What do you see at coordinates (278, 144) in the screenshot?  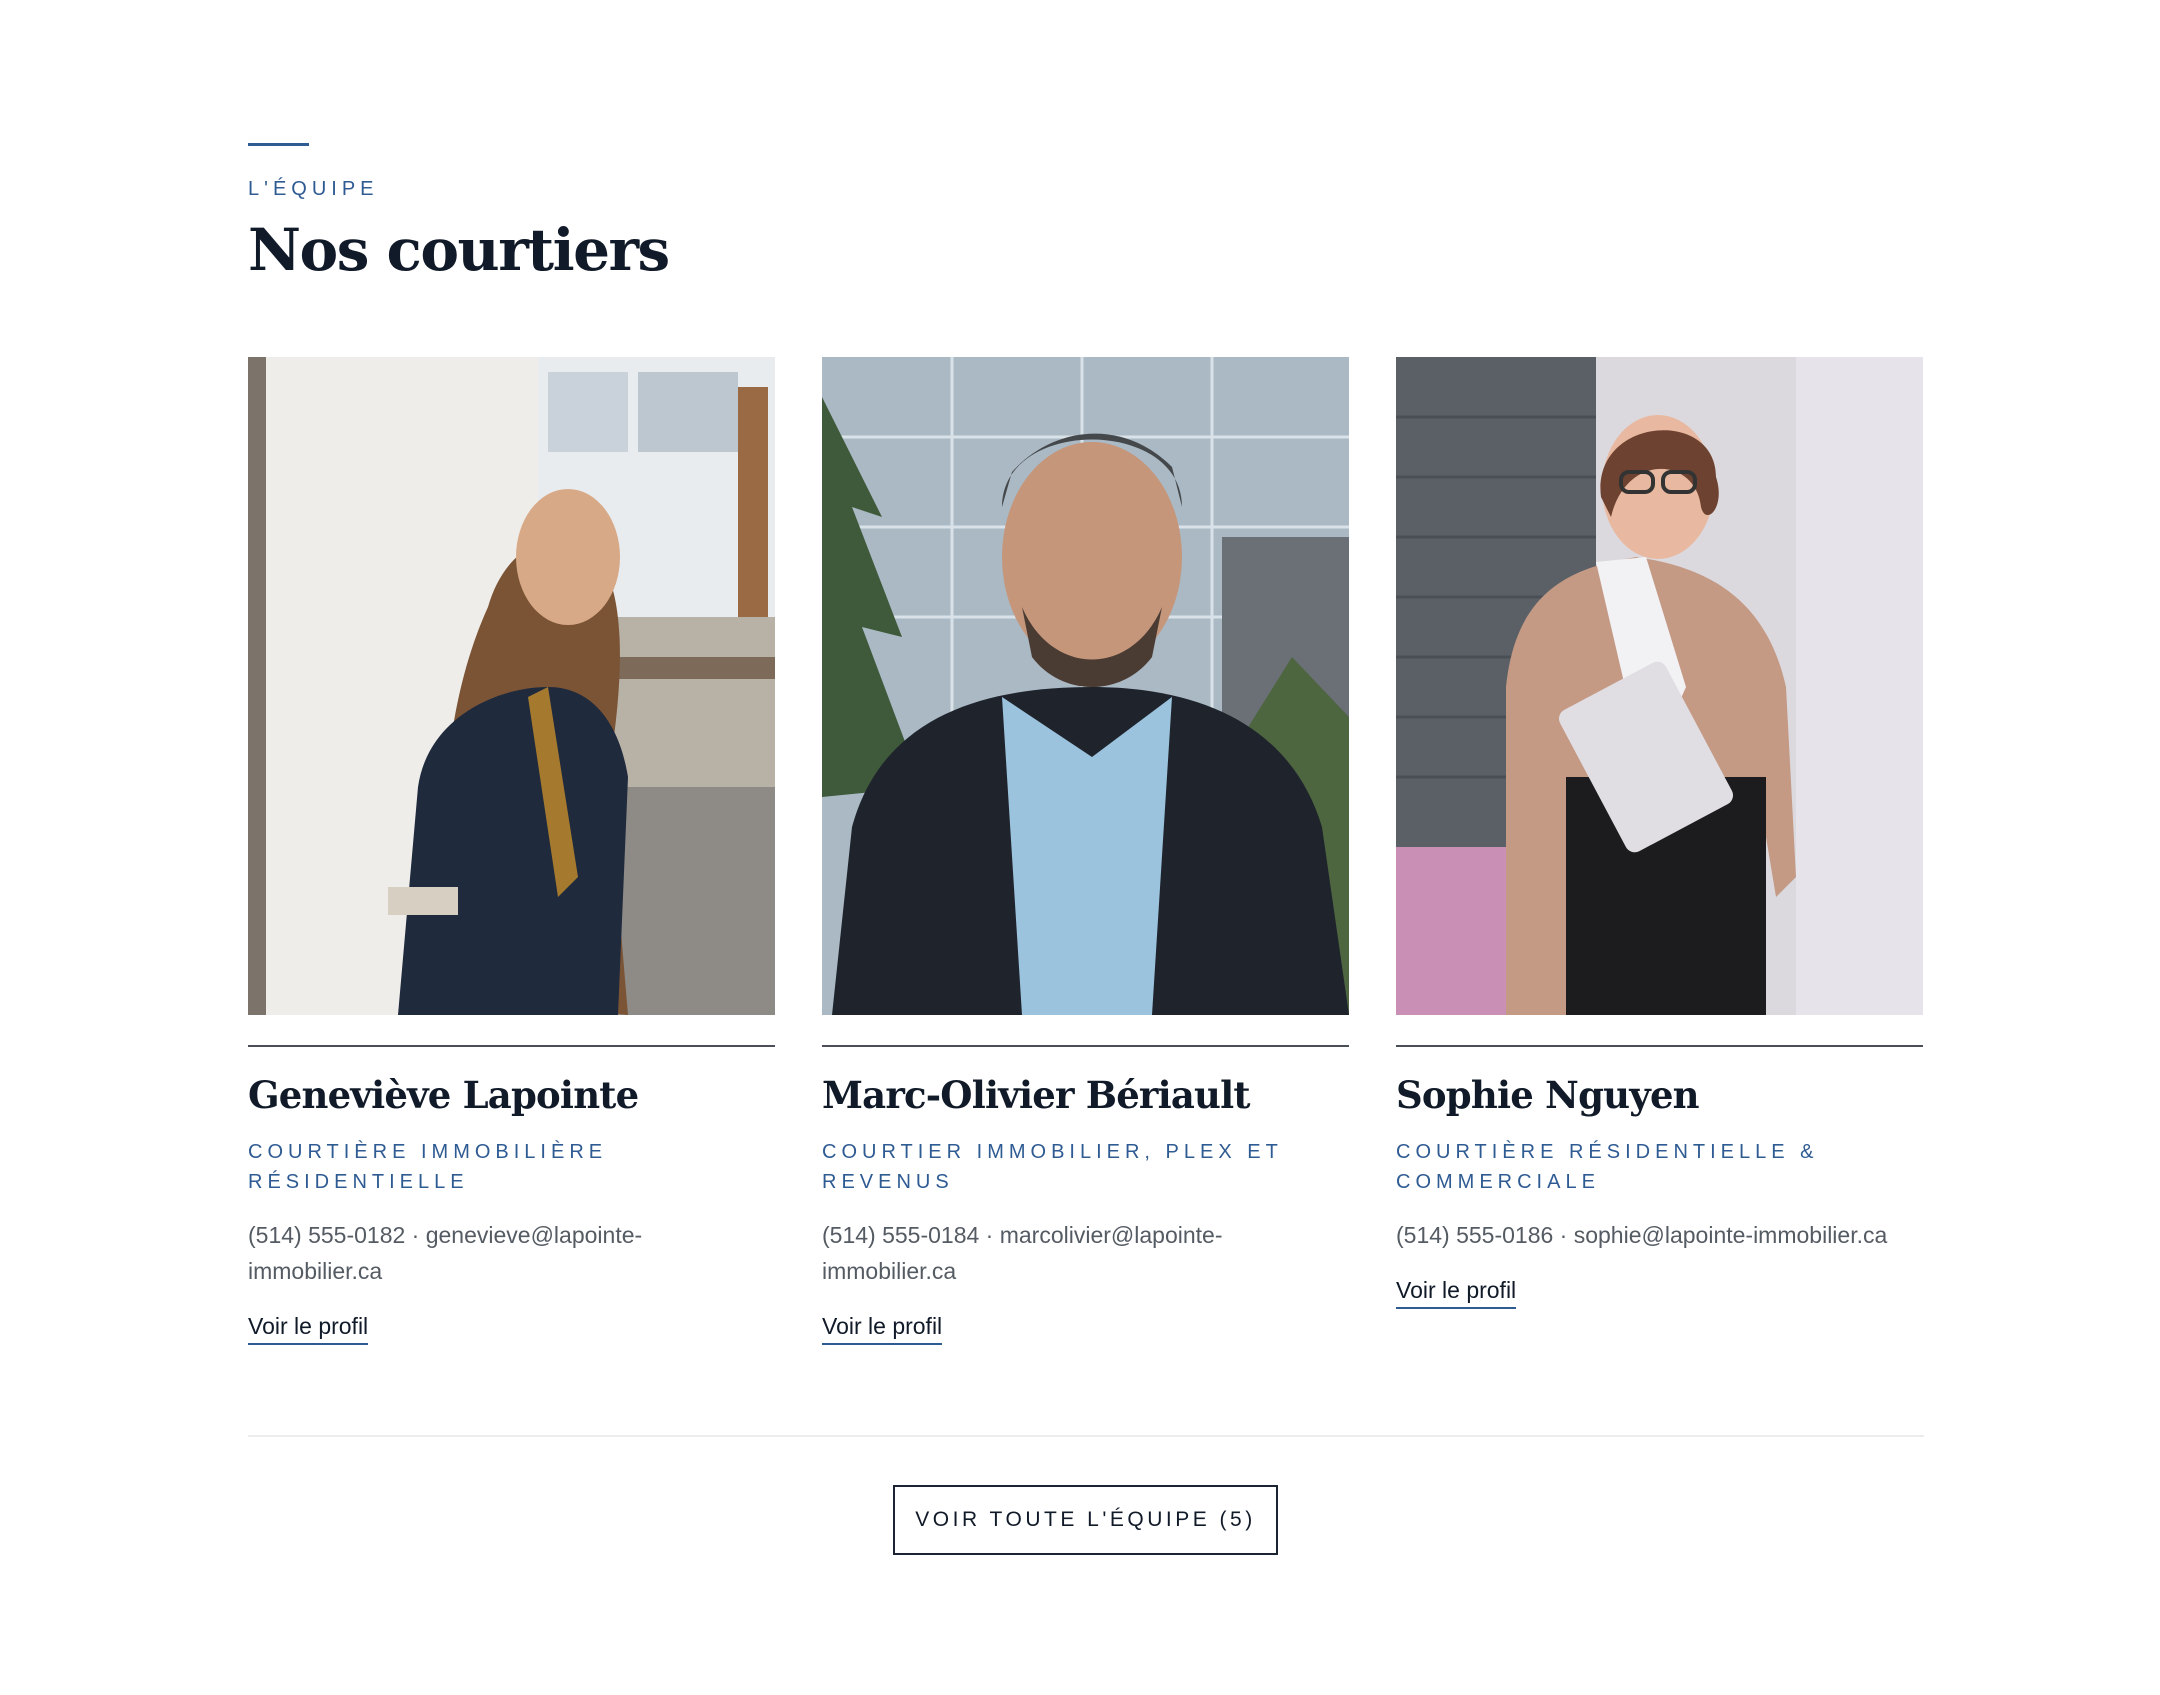 I see `eyebrow-accent-line` at bounding box center [278, 144].